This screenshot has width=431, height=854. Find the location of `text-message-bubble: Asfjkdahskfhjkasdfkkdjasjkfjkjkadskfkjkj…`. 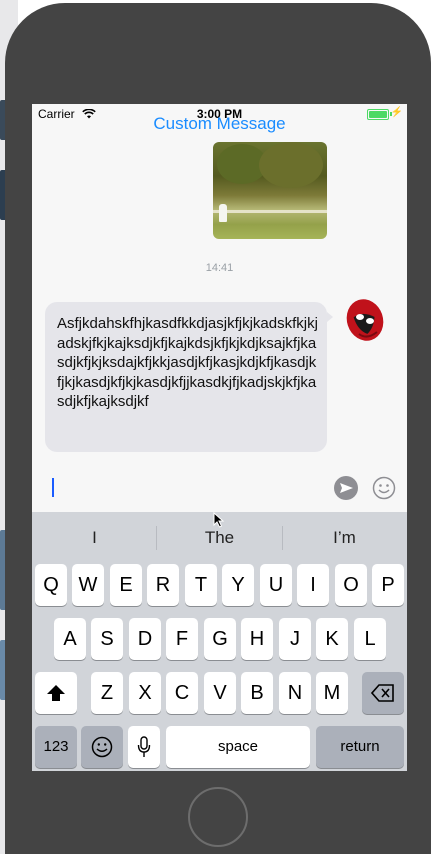

text-message-bubble: Asfjkdahskfhjkasdfkkdjasjkfjkjkadskfkjkj… is located at coordinates (186, 377).